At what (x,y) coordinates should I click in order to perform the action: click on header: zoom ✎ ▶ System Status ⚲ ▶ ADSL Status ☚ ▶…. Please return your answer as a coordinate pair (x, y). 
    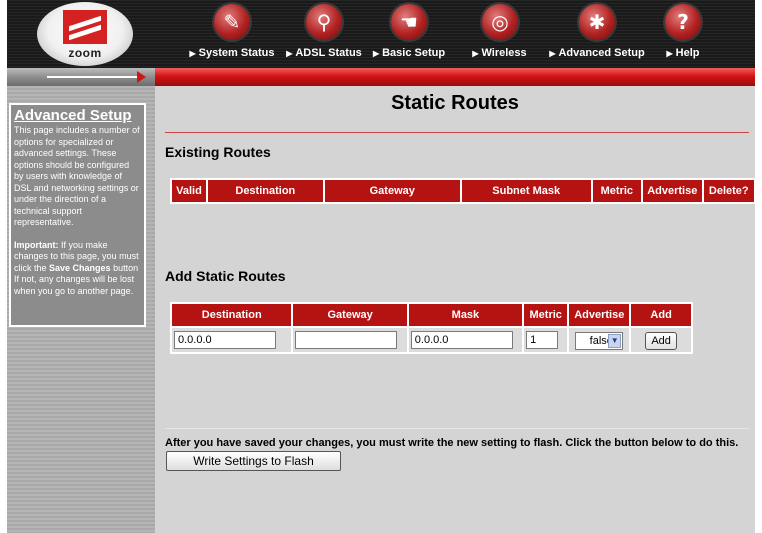
    Looking at the image, I should click on (381, 34).